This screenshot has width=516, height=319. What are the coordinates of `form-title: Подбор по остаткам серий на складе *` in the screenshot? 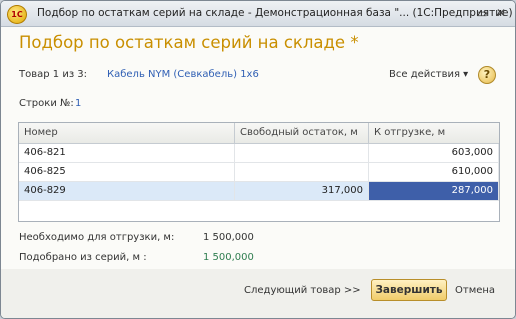 It's located at (189, 42).